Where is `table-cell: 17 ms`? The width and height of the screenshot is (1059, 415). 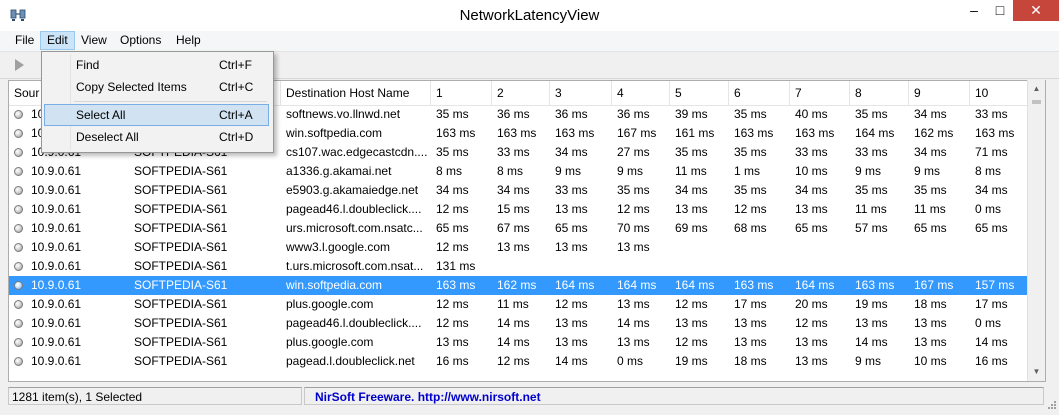 table-cell: 17 ms is located at coordinates (750, 304).